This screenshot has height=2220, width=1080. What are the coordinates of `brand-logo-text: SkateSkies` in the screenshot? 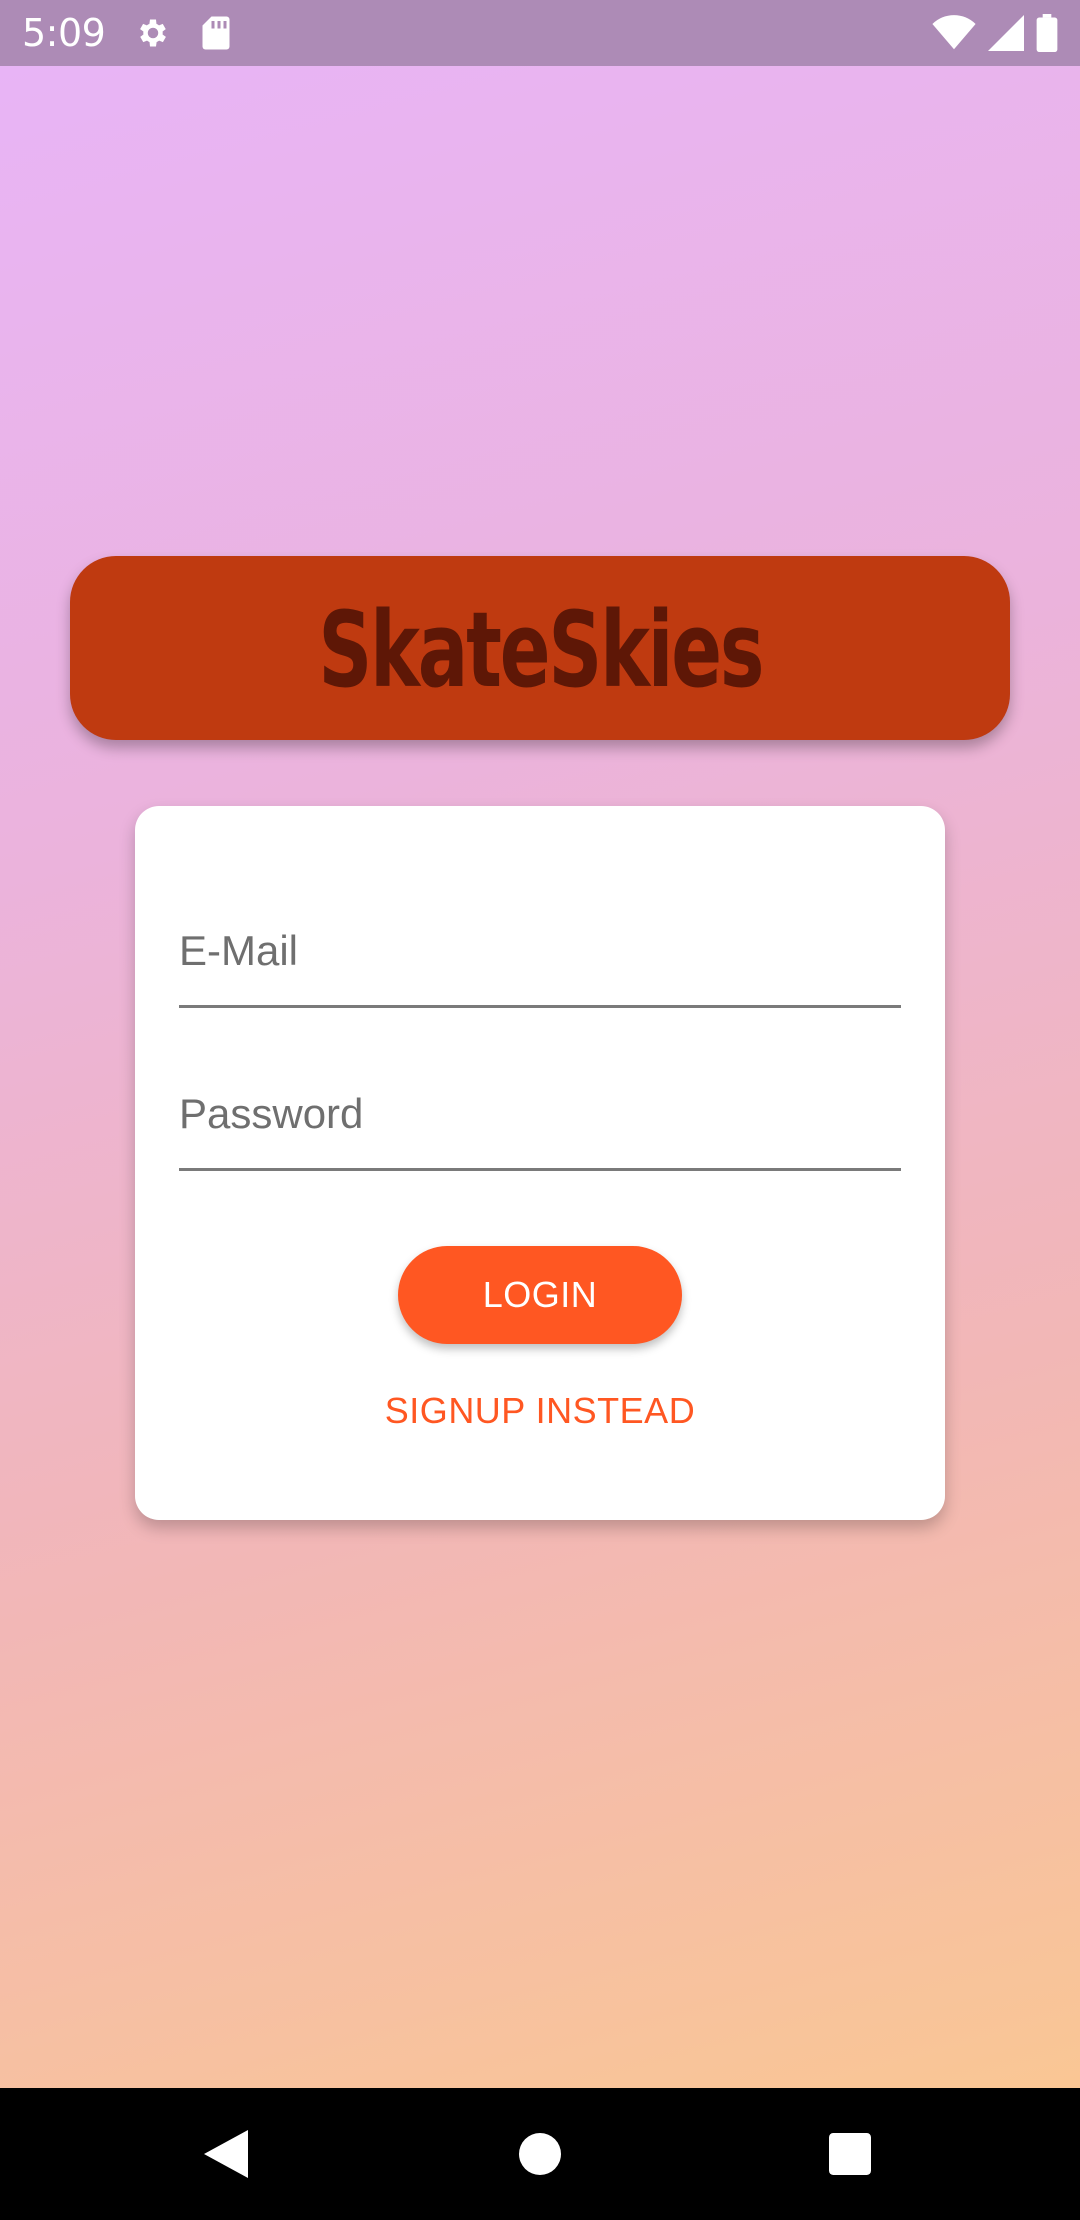 It's located at (541, 650).